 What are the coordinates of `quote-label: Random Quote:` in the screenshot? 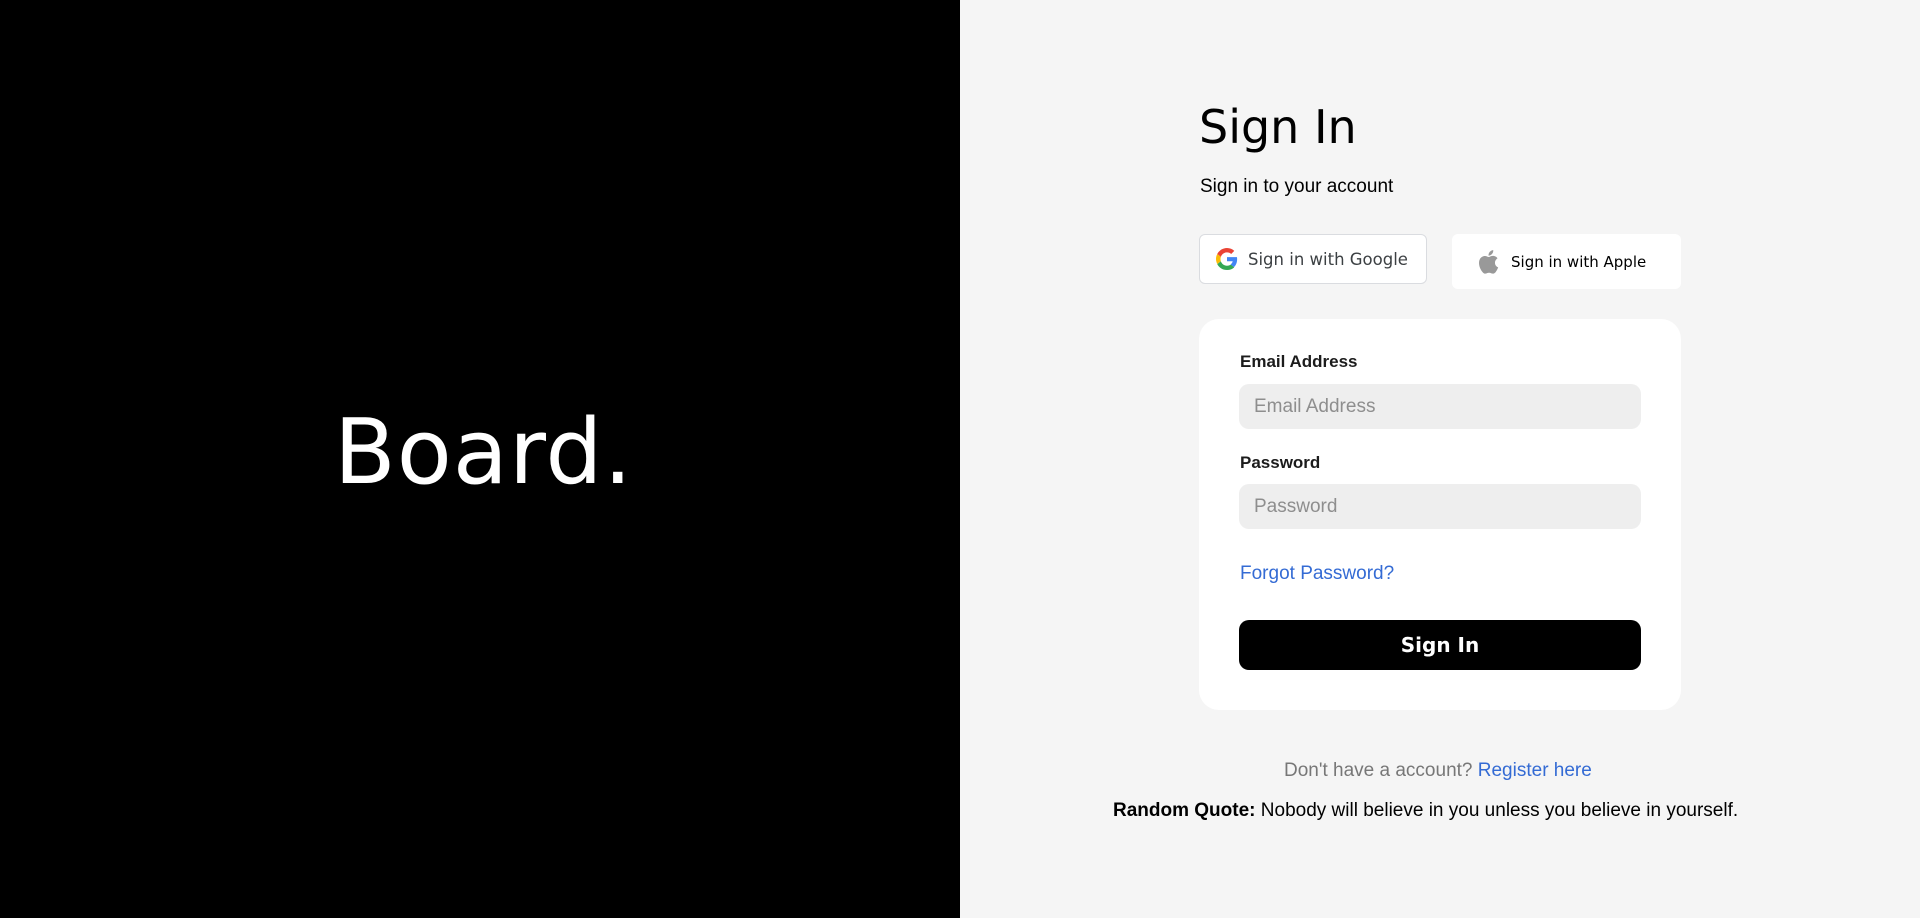 It's located at (1184, 810).